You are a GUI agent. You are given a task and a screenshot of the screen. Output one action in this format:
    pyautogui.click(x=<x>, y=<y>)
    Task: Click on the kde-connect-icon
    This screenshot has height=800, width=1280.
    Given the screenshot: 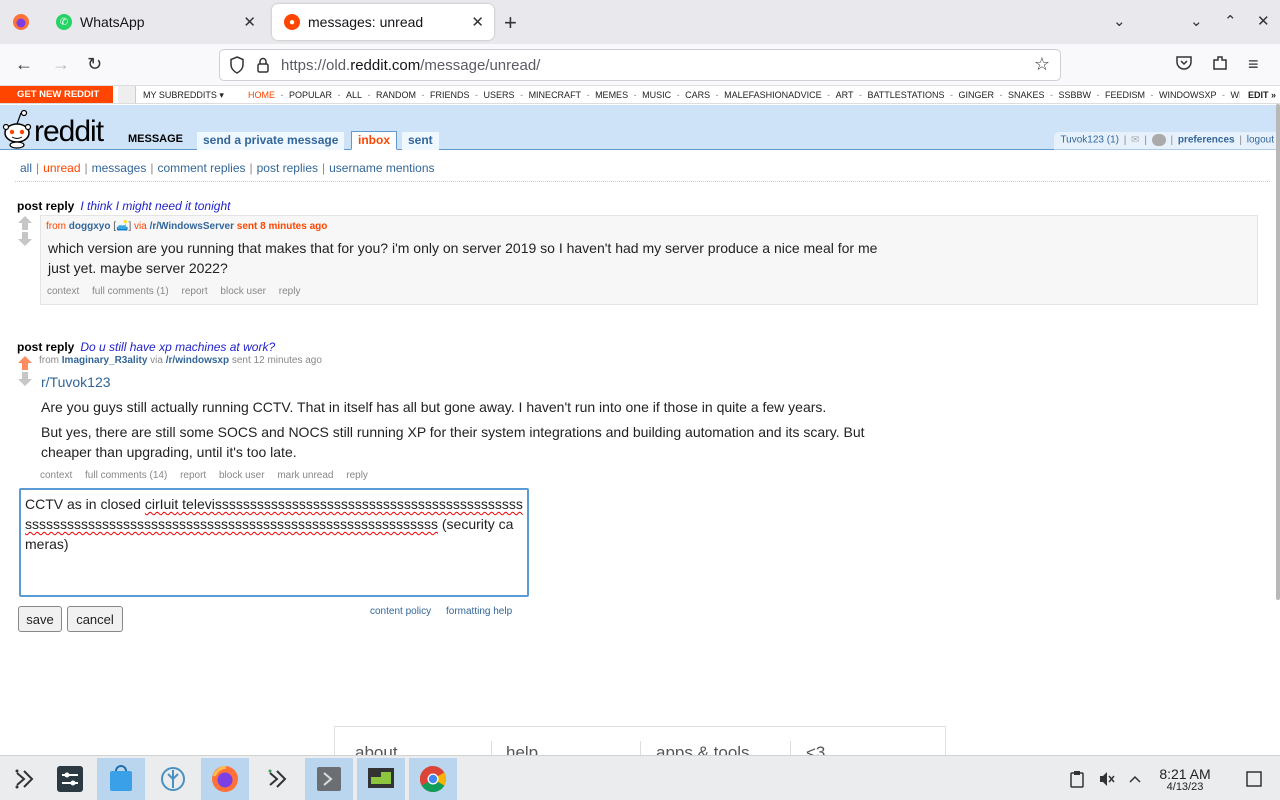 What is the action you would take?
    pyautogui.click(x=277, y=779)
    